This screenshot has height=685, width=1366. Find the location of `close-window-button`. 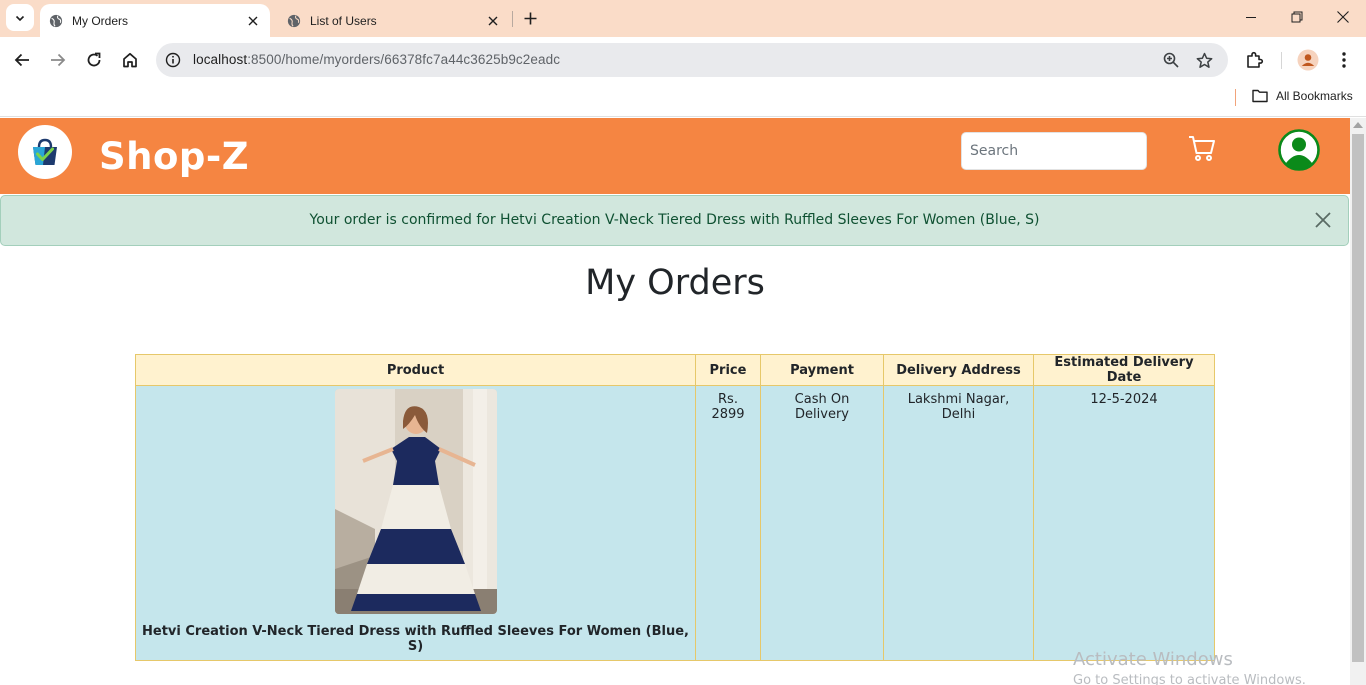

close-window-button is located at coordinates (1343, 17).